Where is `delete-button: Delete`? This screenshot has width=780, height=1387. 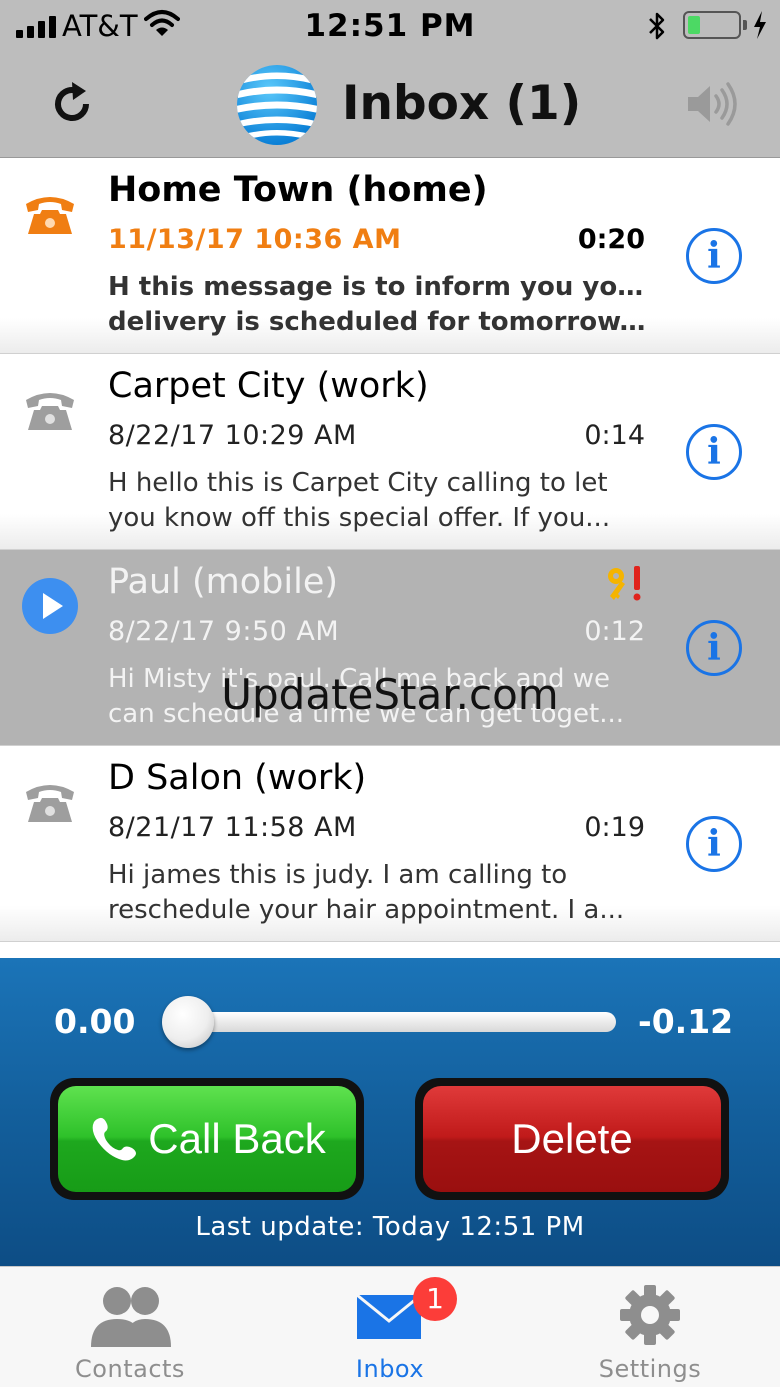
delete-button: Delete is located at coordinates (572, 1139).